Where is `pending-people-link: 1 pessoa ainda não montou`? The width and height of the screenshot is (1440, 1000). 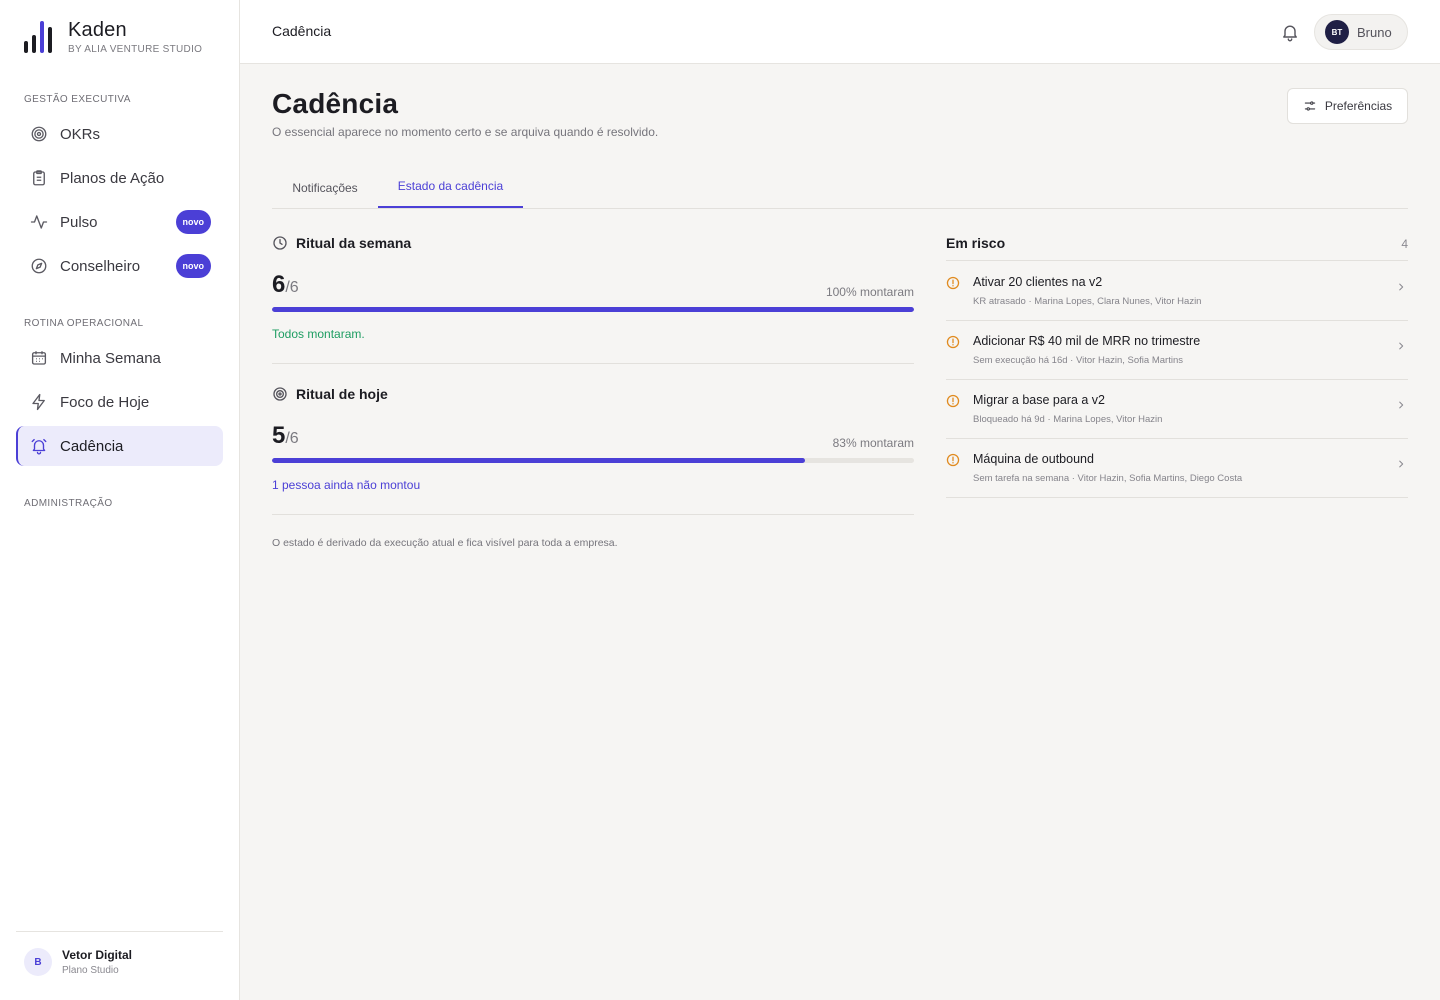
pending-people-link: 1 pessoa ainda não montou is located at coordinates (346, 485).